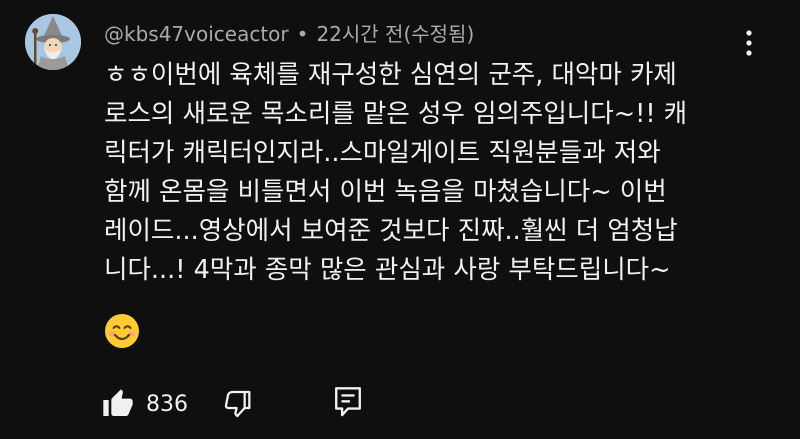 The height and width of the screenshot is (439, 800). I want to click on avatar-image, so click(53, 42).